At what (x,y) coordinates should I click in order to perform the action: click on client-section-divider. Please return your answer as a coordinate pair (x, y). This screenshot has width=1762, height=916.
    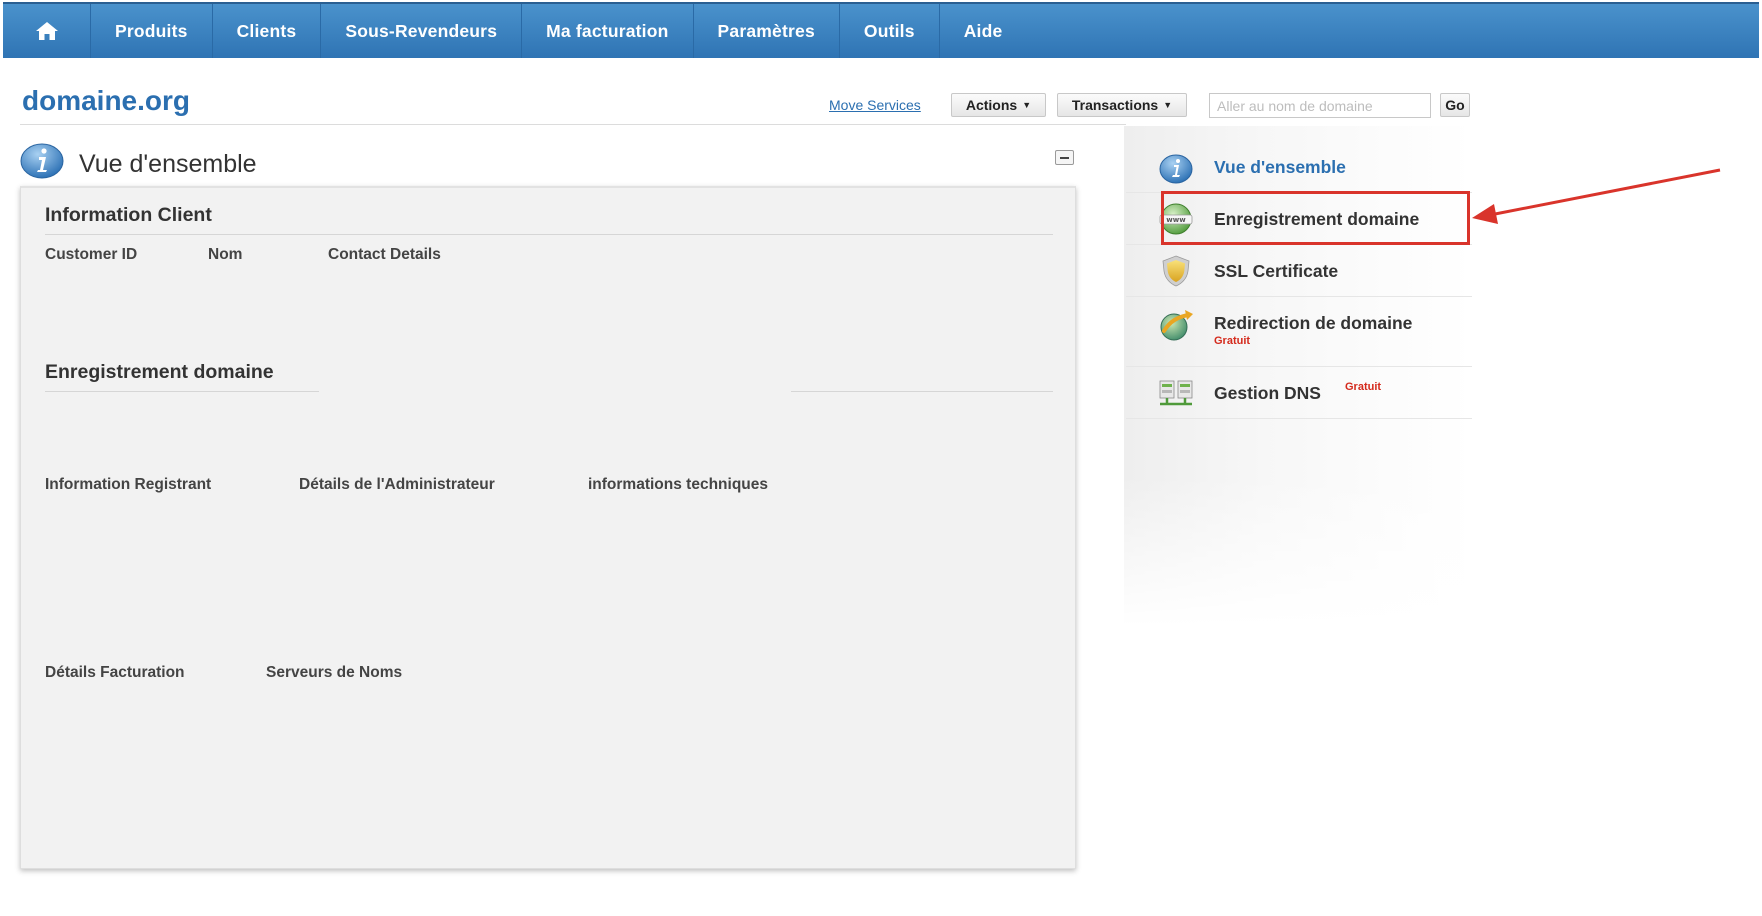
    Looking at the image, I should click on (549, 234).